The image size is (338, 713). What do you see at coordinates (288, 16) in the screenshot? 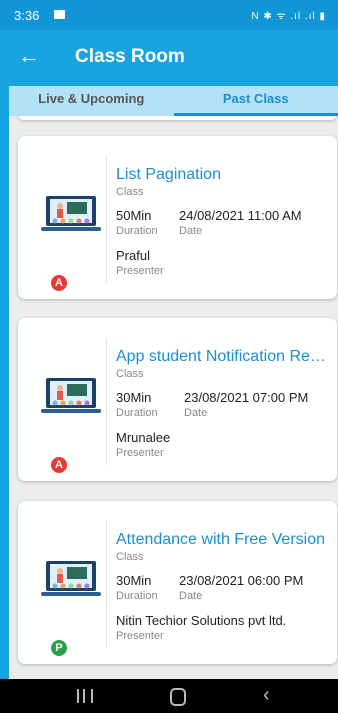
I see `status-icons: N ✱ ᯤ .ıl .ıl ▮` at bounding box center [288, 16].